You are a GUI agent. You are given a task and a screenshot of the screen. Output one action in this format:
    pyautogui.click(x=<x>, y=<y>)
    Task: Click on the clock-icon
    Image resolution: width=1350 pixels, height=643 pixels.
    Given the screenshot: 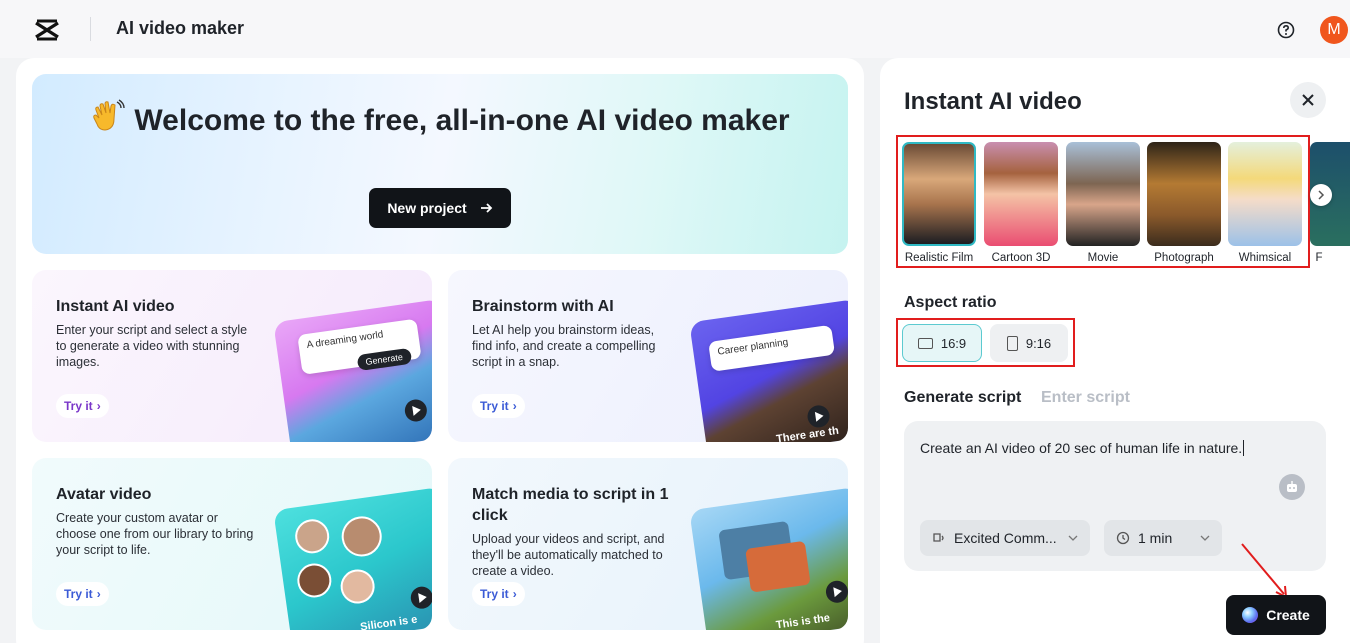 What is the action you would take?
    pyautogui.click(x=1123, y=538)
    